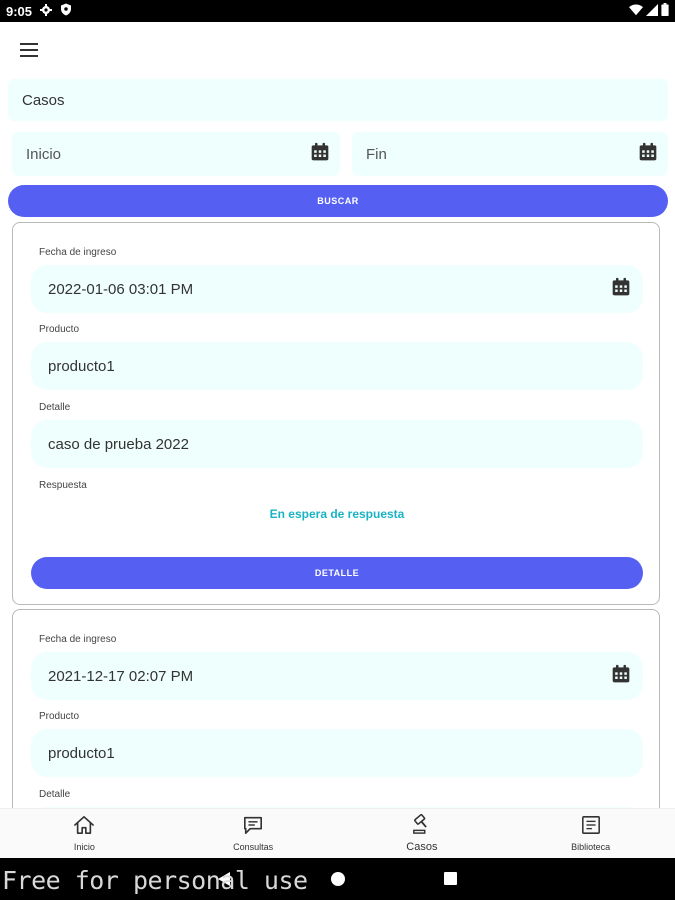 This screenshot has height=900, width=675. I want to click on start-date-placeholder: Inicio, so click(44, 154).